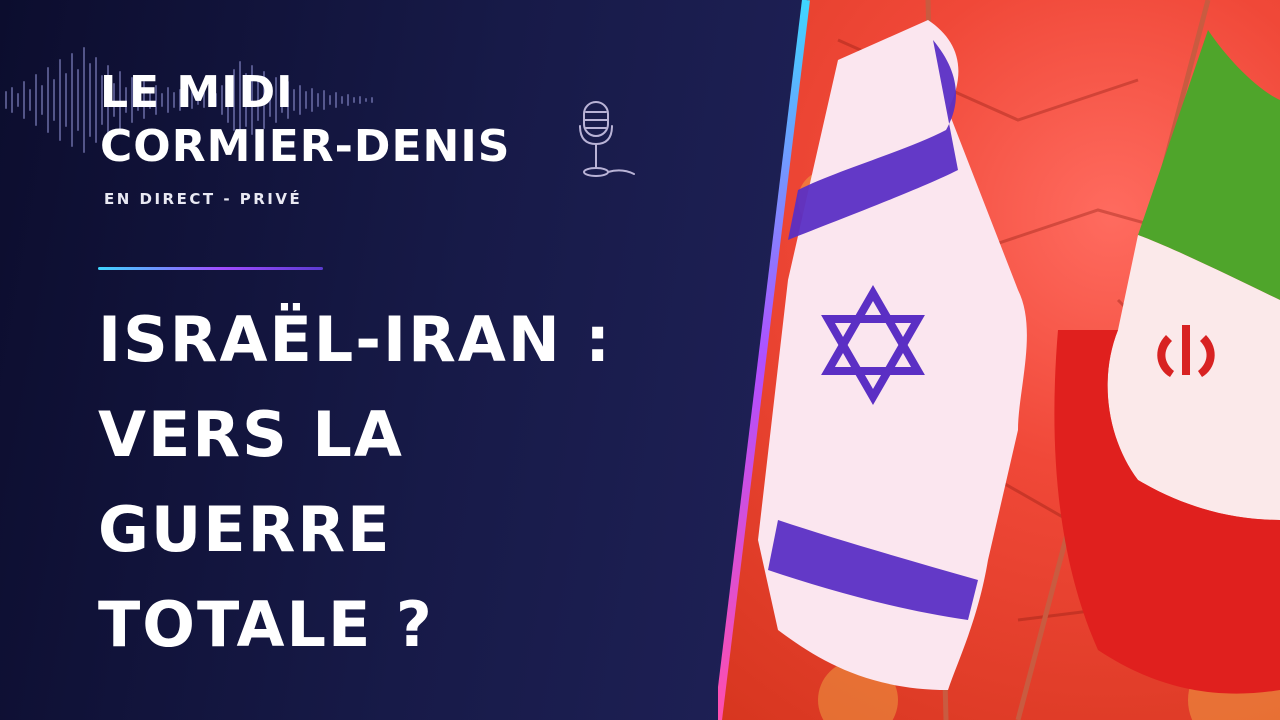  What do you see at coordinates (251, 434) in the screenshot?
I see `headline-line-2: VERS LA` at bounding box center [251, 434].